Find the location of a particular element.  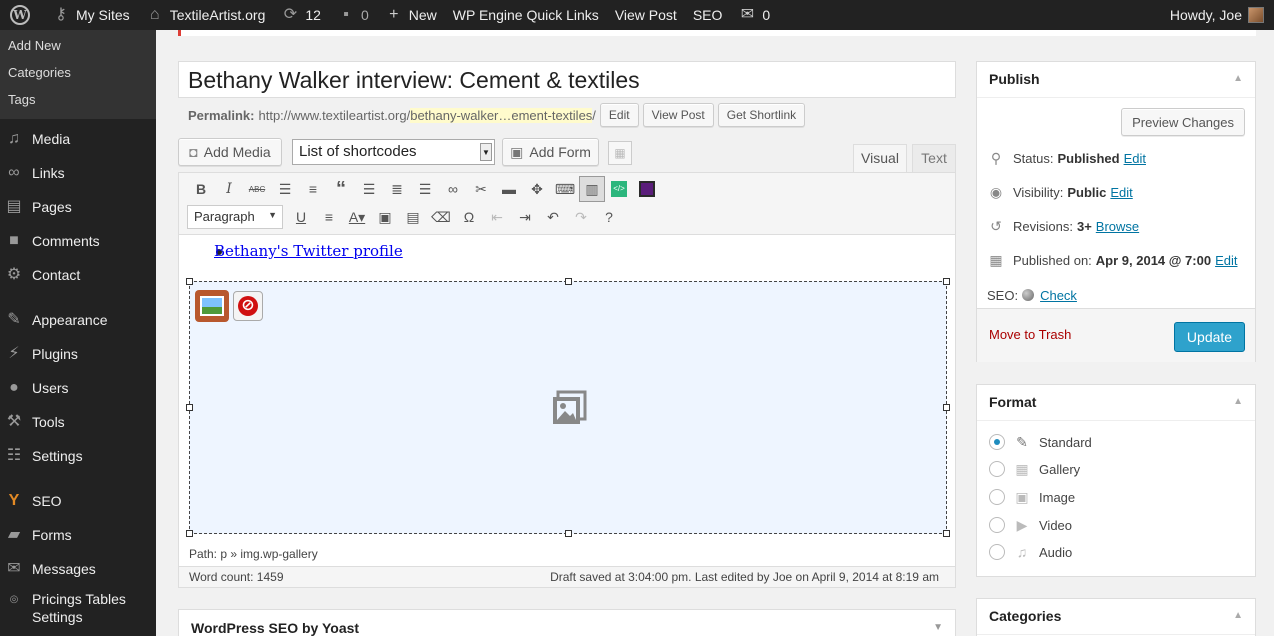

sidebar-item-media: ♫ Media is located at coordinates (78, 139).